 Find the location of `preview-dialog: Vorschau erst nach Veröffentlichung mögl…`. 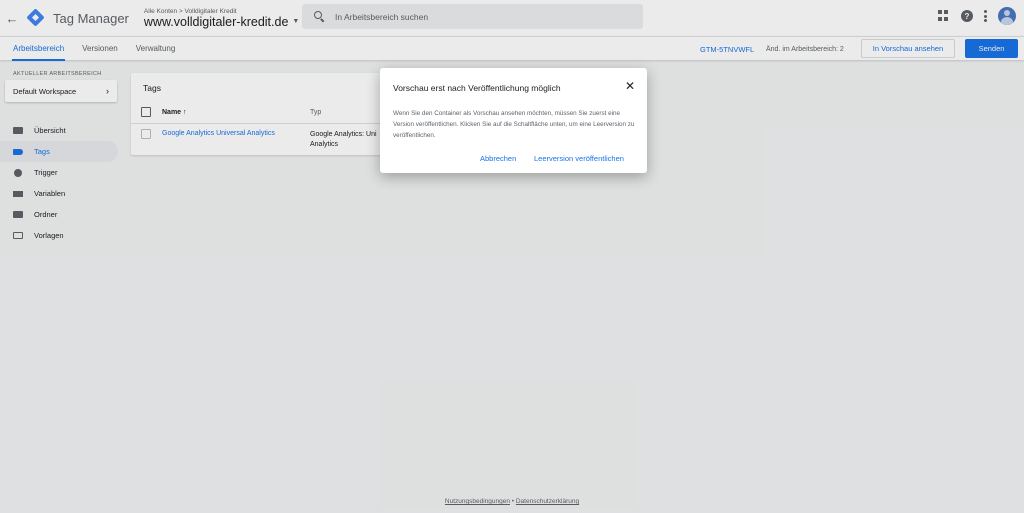

preview-dialog: Vorschau erst nach Veröffentlichung mögl… is located at coordinates (513, 120).